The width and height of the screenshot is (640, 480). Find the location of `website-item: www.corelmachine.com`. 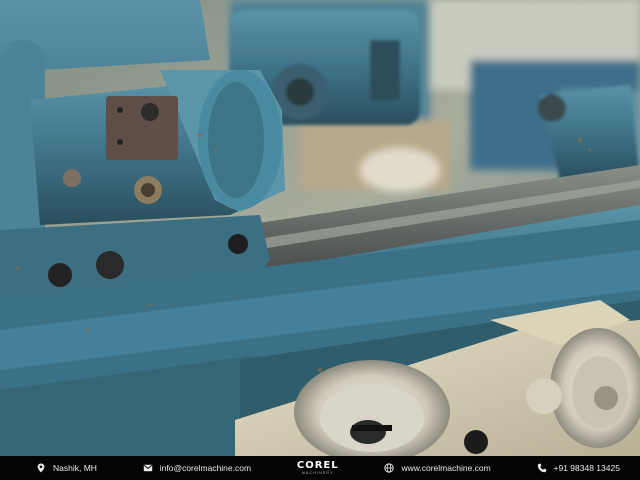

website-item: www.corelmachine.com is located at coordinates (437, 468).